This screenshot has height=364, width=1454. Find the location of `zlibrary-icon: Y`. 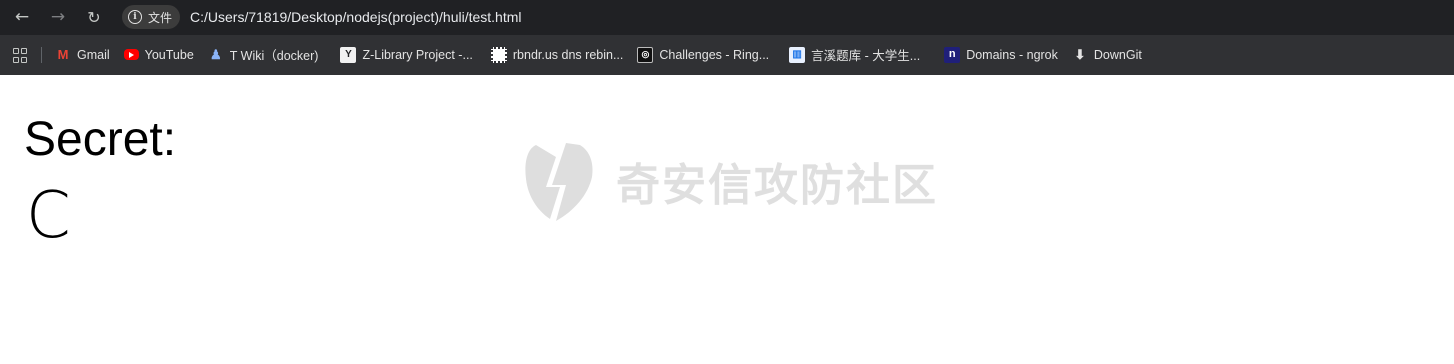

zlibrary-icon: Y is located at coordinates (348, 54).